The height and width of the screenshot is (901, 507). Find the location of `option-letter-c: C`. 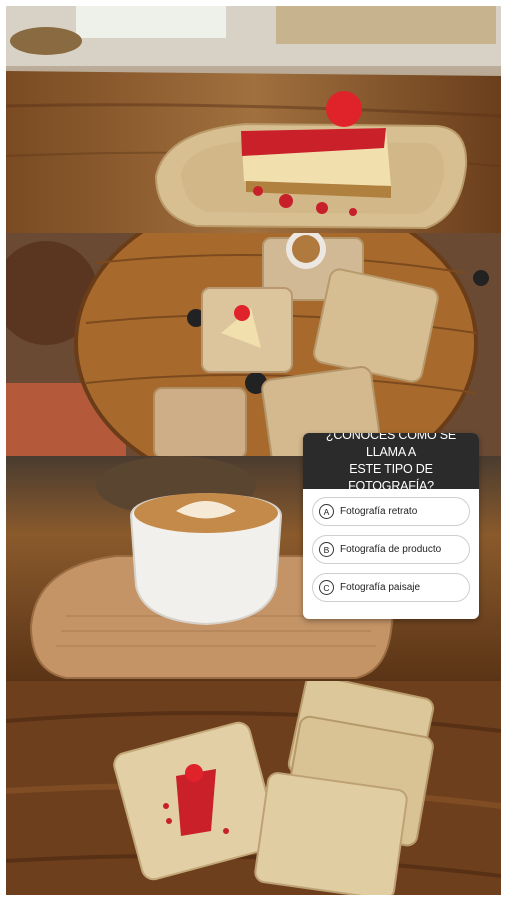

option-letter-c: C is located at coordinates (326, 587).